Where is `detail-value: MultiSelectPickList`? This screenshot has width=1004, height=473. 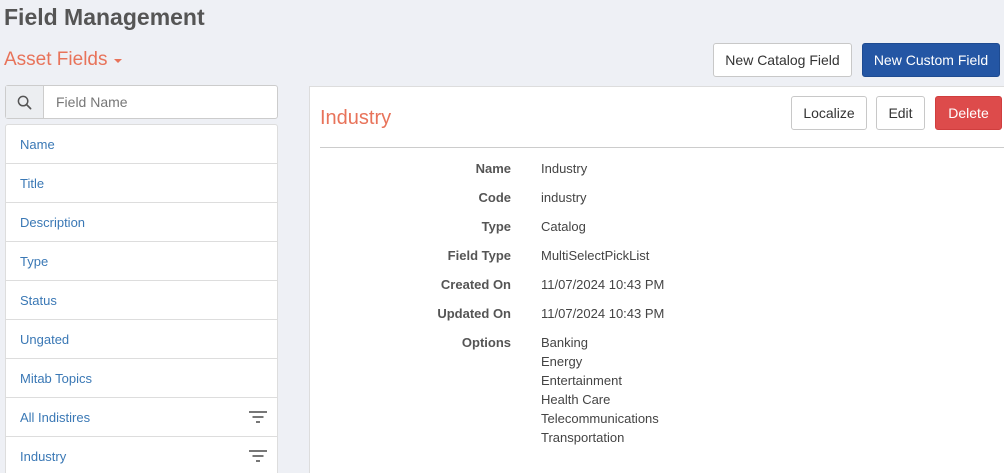 detail-value: MultiSelectPickList is located at coordinates (595, 255).